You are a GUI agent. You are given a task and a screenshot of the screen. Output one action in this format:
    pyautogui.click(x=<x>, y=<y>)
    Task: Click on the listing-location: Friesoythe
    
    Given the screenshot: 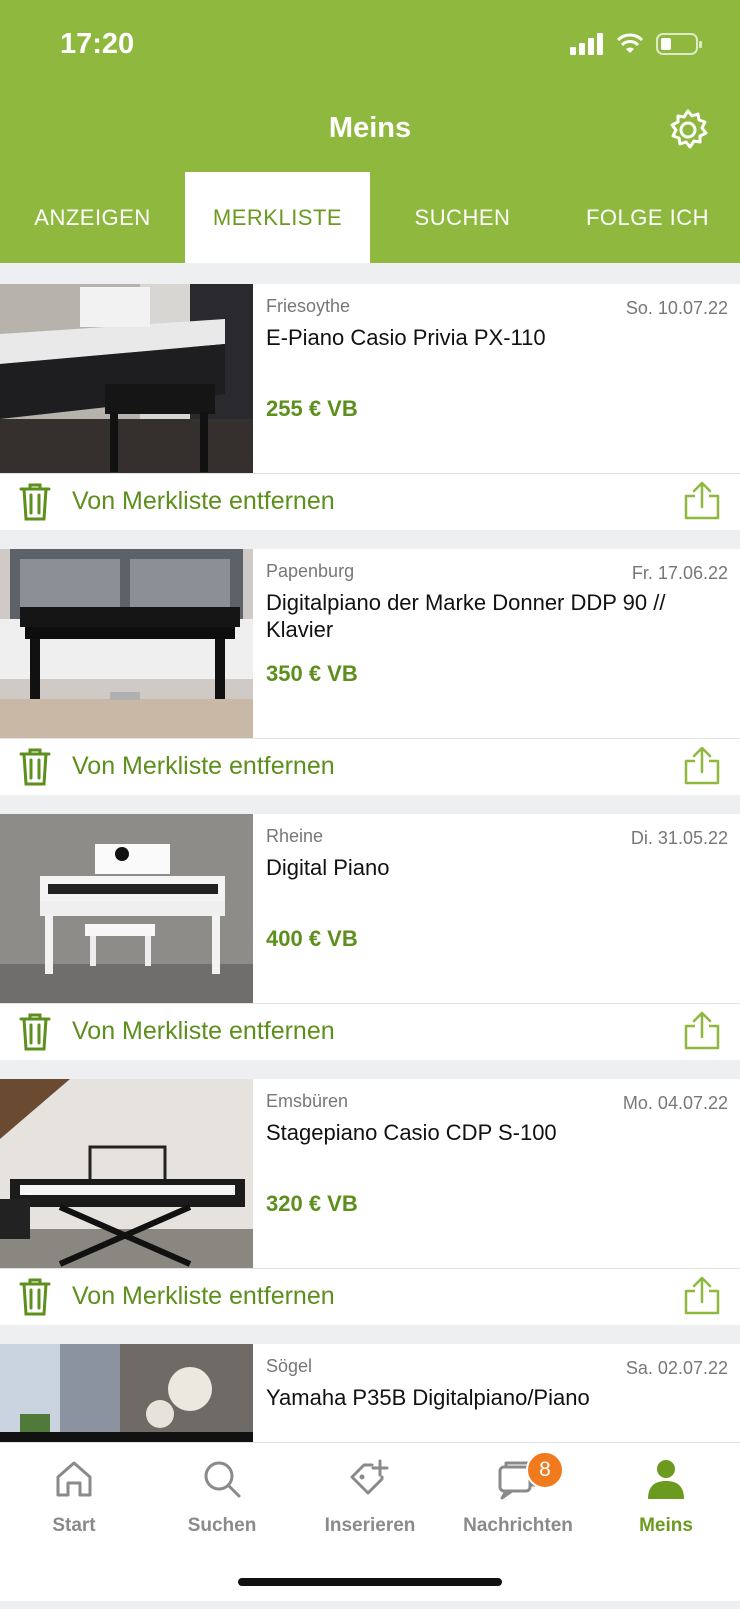 What is the action you would take?
    pyautogui.click(x=308, y=306)
    